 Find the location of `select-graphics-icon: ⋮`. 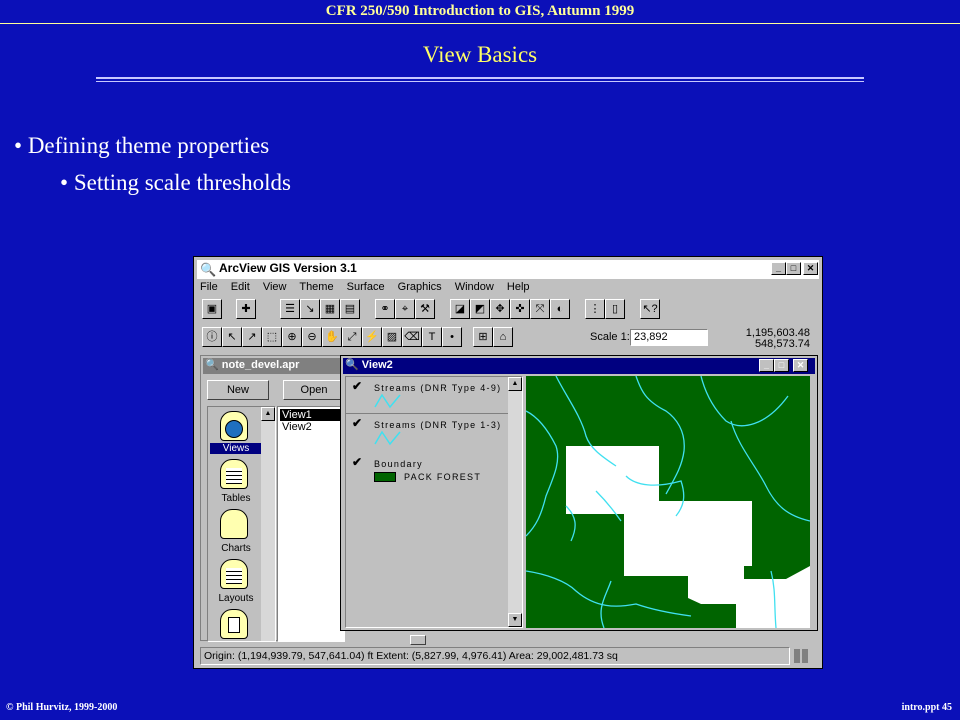

select-graphics-icon: ⋮ is located at coordinates (595, 309).